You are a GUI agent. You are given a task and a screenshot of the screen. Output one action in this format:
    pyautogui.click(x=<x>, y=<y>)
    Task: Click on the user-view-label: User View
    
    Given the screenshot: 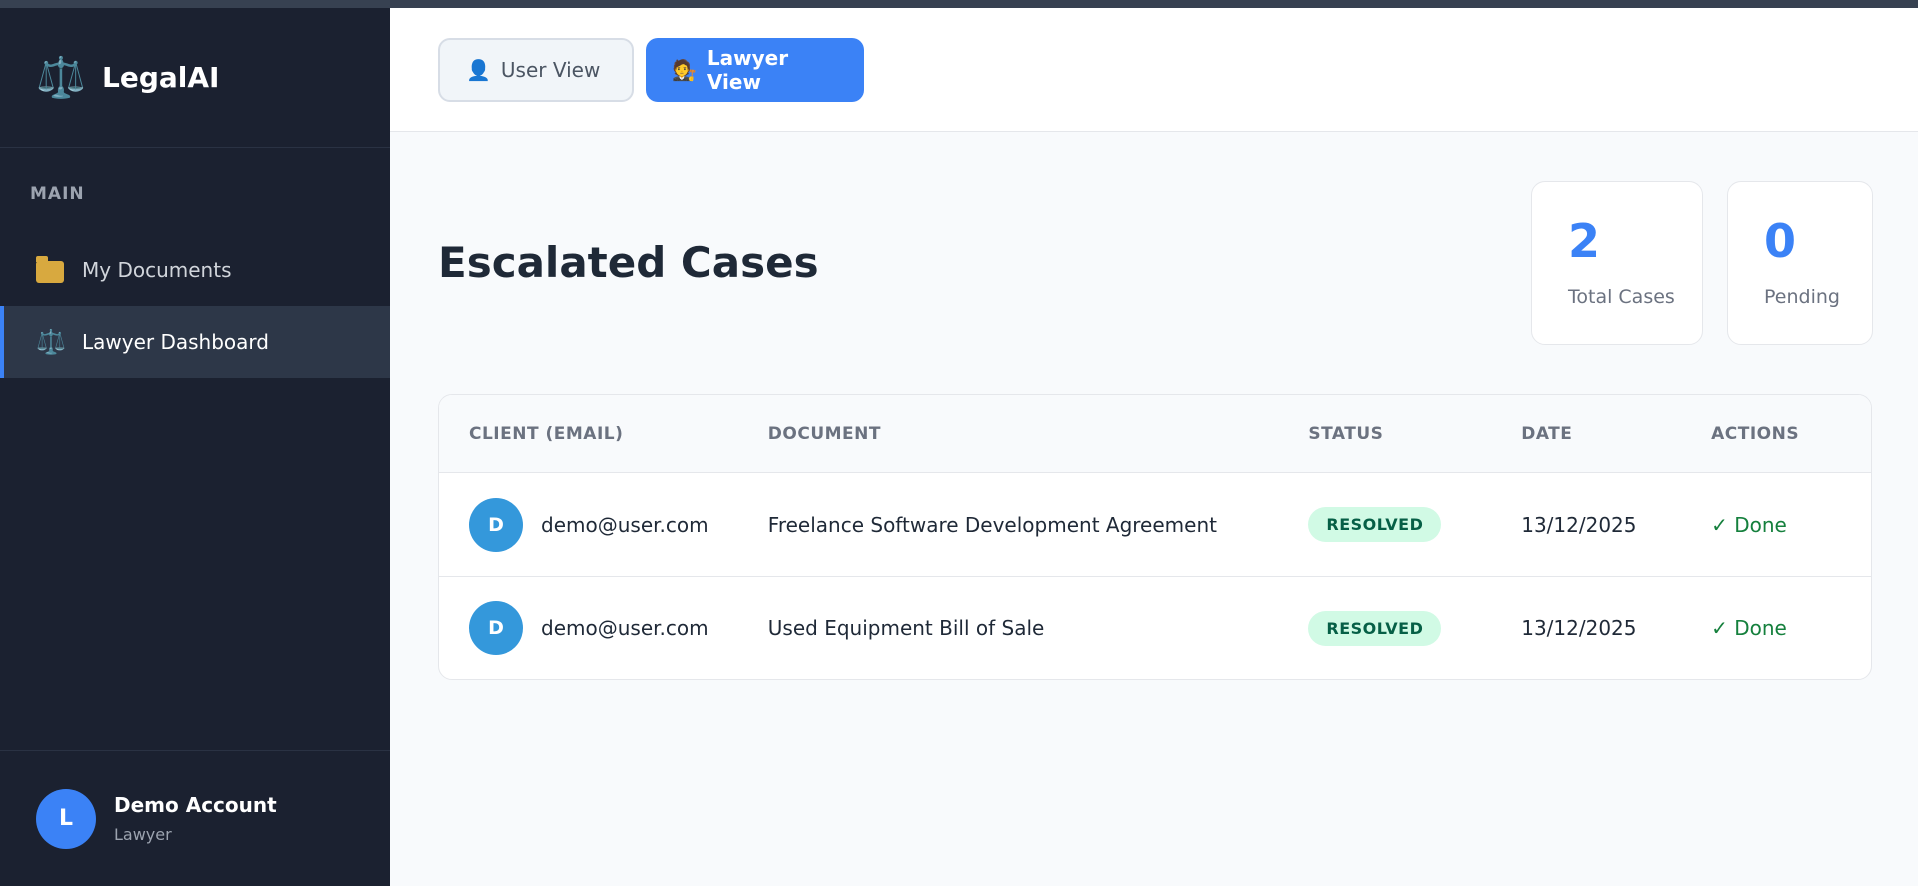 What is the action you would take?
    pyautogui.click(x=550, y=69)
    